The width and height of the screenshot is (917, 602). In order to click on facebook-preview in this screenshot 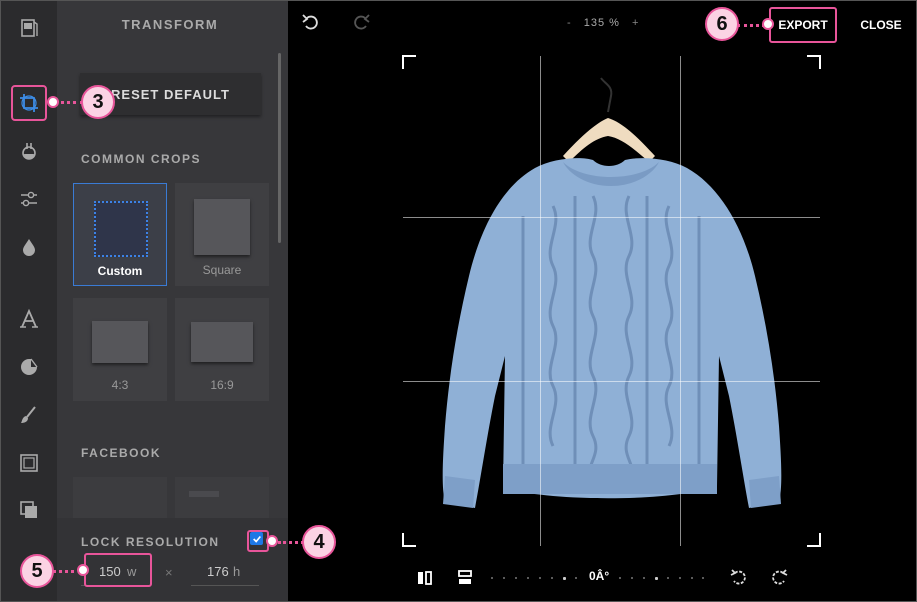, I will do `click(204, 494)`.